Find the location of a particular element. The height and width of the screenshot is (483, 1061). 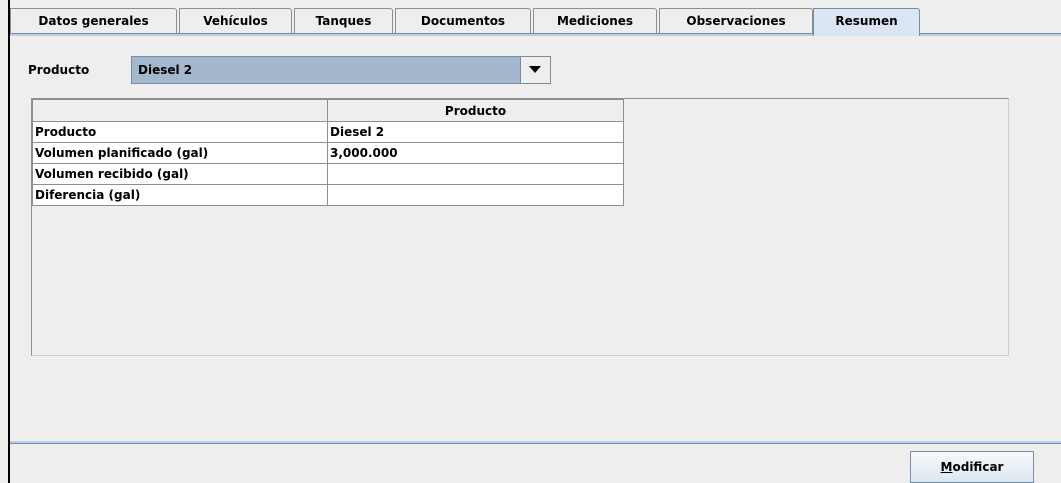

table-row: Producto Diesel 2 is located at coordinates (328, 132).